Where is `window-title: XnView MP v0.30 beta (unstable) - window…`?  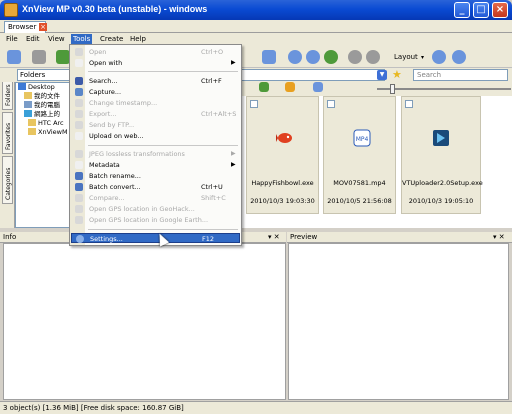 window-title: XnView MP v0.30 beta (unstable) - window… is located at coordinates (115, 9).